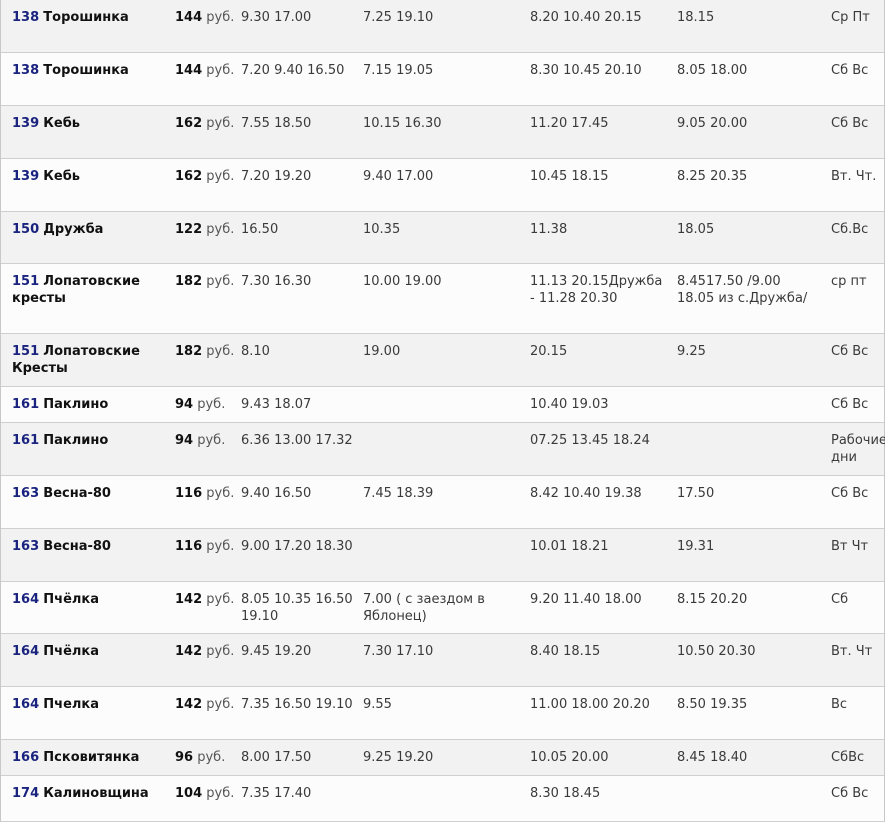 The image size is (885, 822). I want to click on route-number: 150, so click(25, 229).